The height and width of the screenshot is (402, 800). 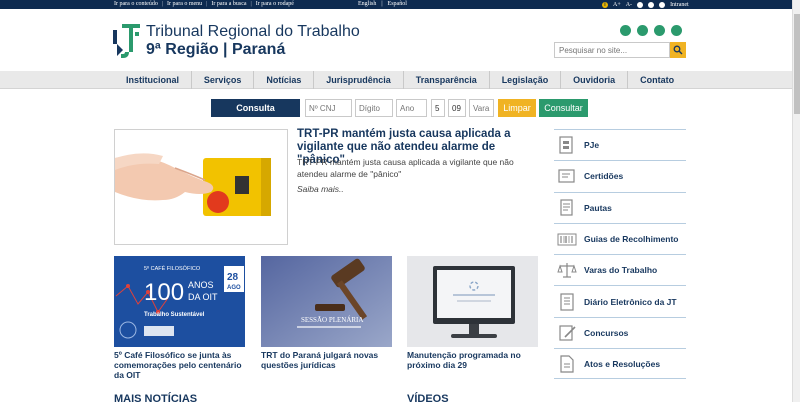 I want to click on news-card-title: Manutenção programada no próximo dia 29, so click(x=474, y=360).